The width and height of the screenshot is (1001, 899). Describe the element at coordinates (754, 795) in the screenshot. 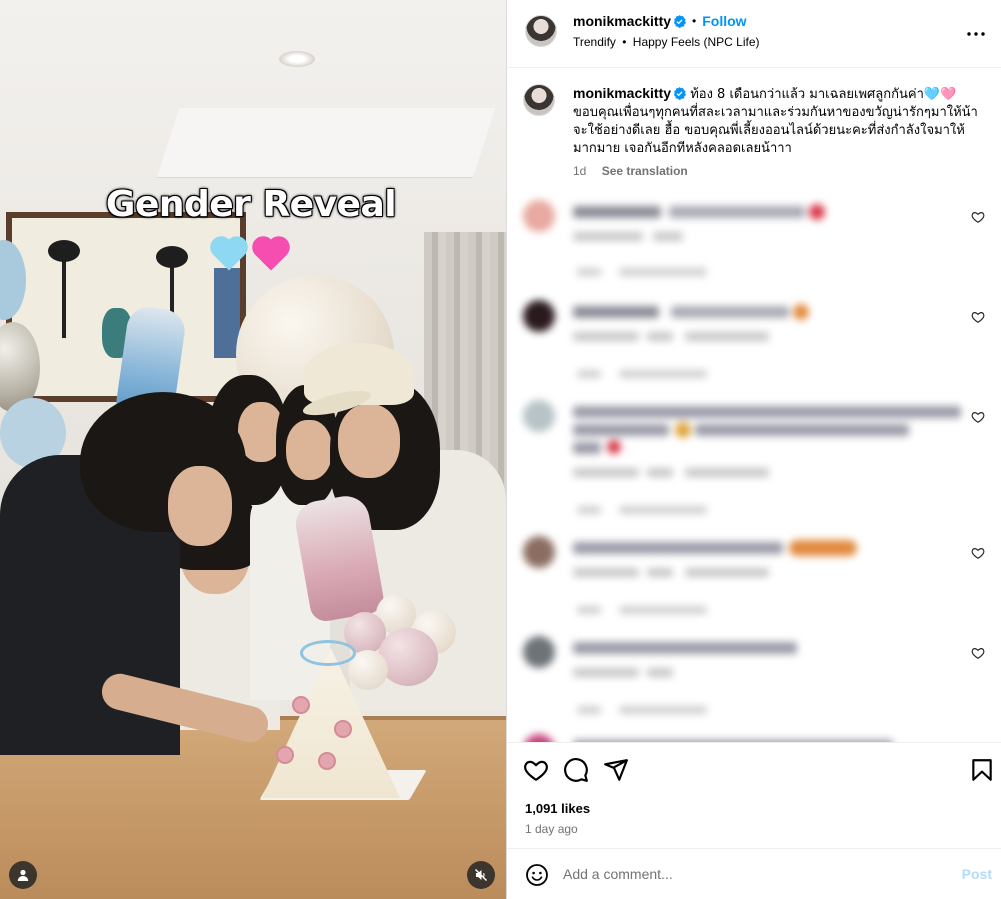

I see `post-actions: 1,091 likes 1 day ago` at that location.